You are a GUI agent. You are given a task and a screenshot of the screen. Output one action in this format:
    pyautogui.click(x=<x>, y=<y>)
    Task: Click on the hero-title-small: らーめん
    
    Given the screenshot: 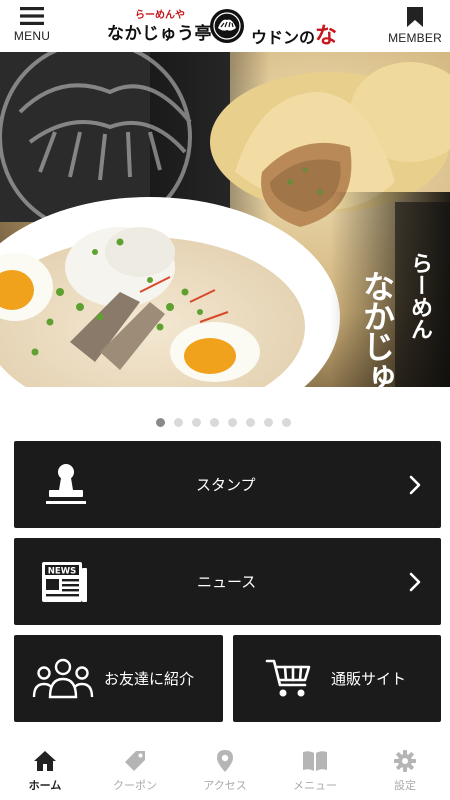 What is the action you would take?
    pyautogui.click(x=420, y=296)
    